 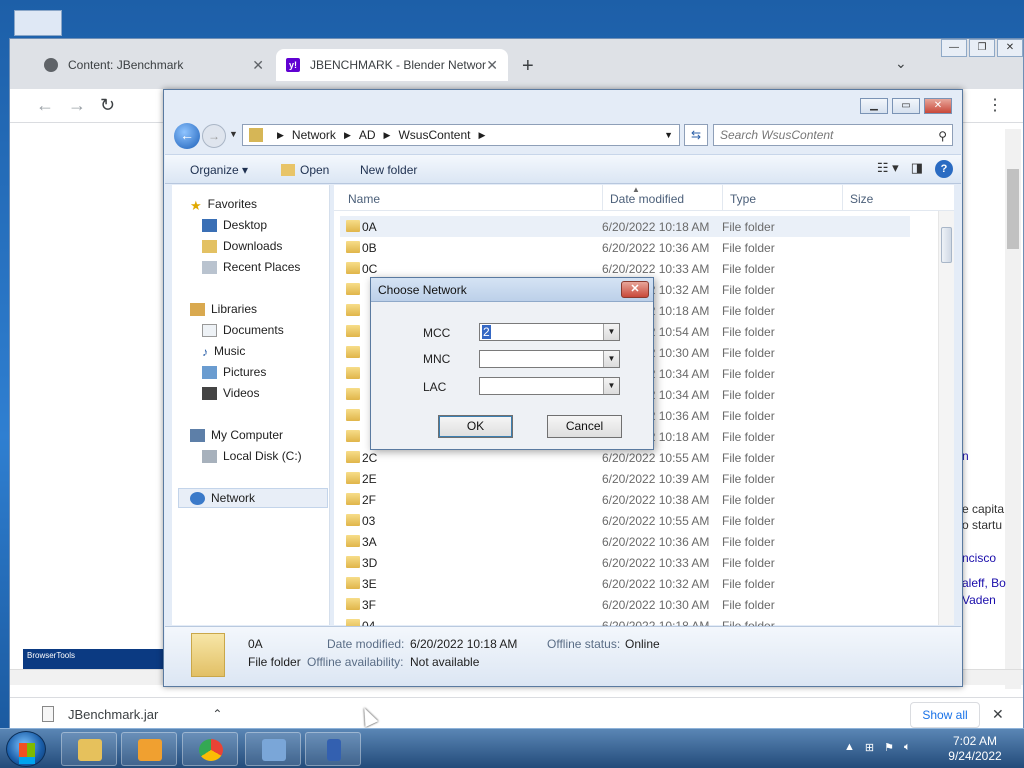 I want to click on table-row: 0B 6/20/2022 10:36 AM File folder, so click(x=625, y=247).